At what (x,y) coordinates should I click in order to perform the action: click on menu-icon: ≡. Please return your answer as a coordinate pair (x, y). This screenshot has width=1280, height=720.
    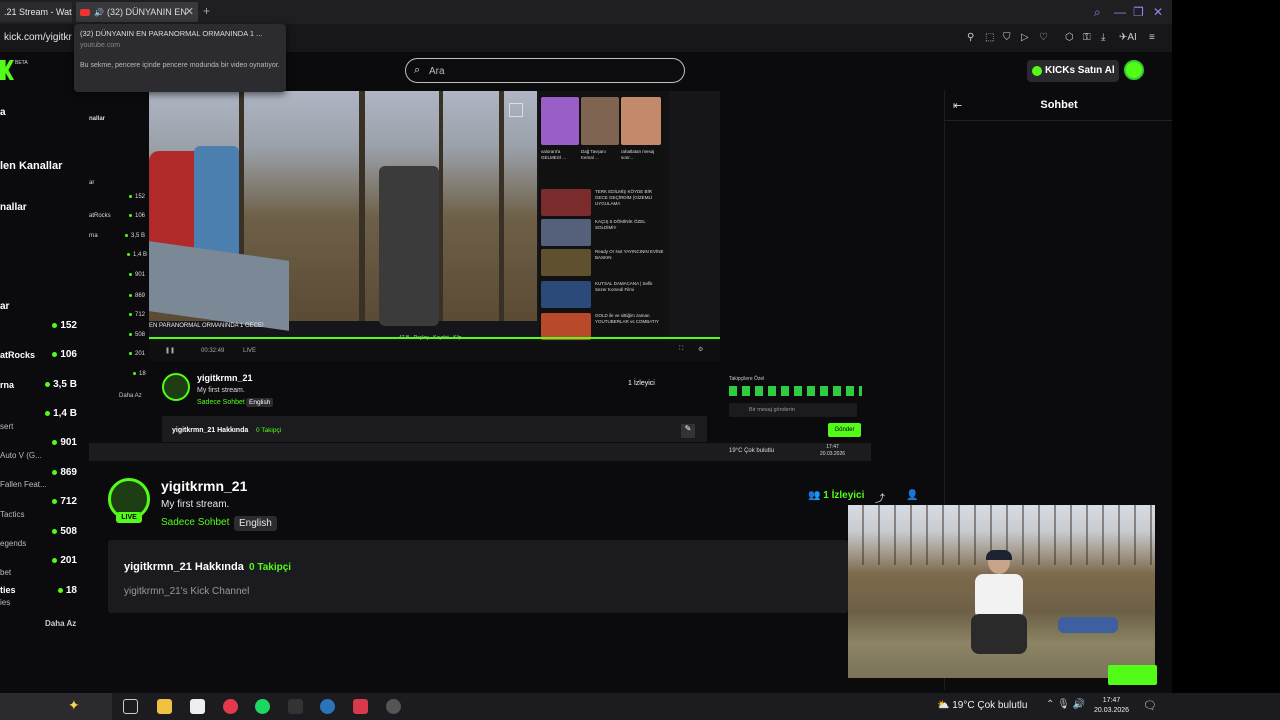
    Looking at the image, I should click on (1152, 37).